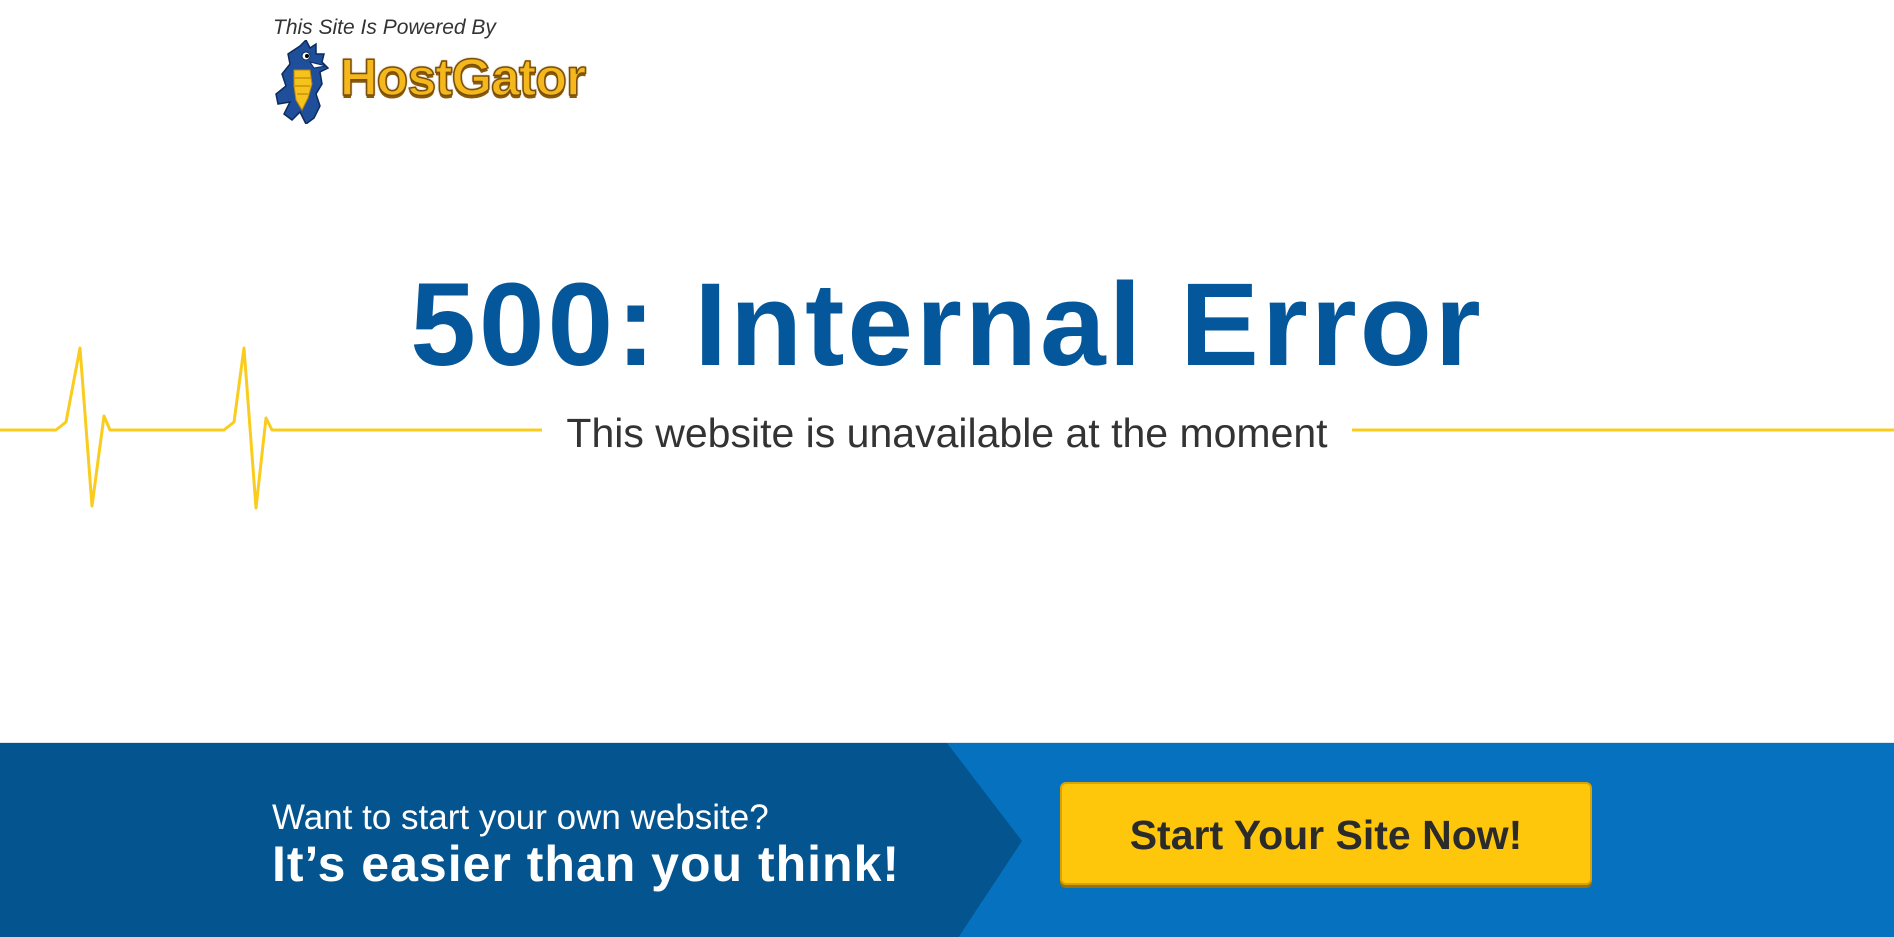 The height and width of the screenshot is (937, 1894). I want to click on logo-wordmark: HostGator, so click(463, 78).